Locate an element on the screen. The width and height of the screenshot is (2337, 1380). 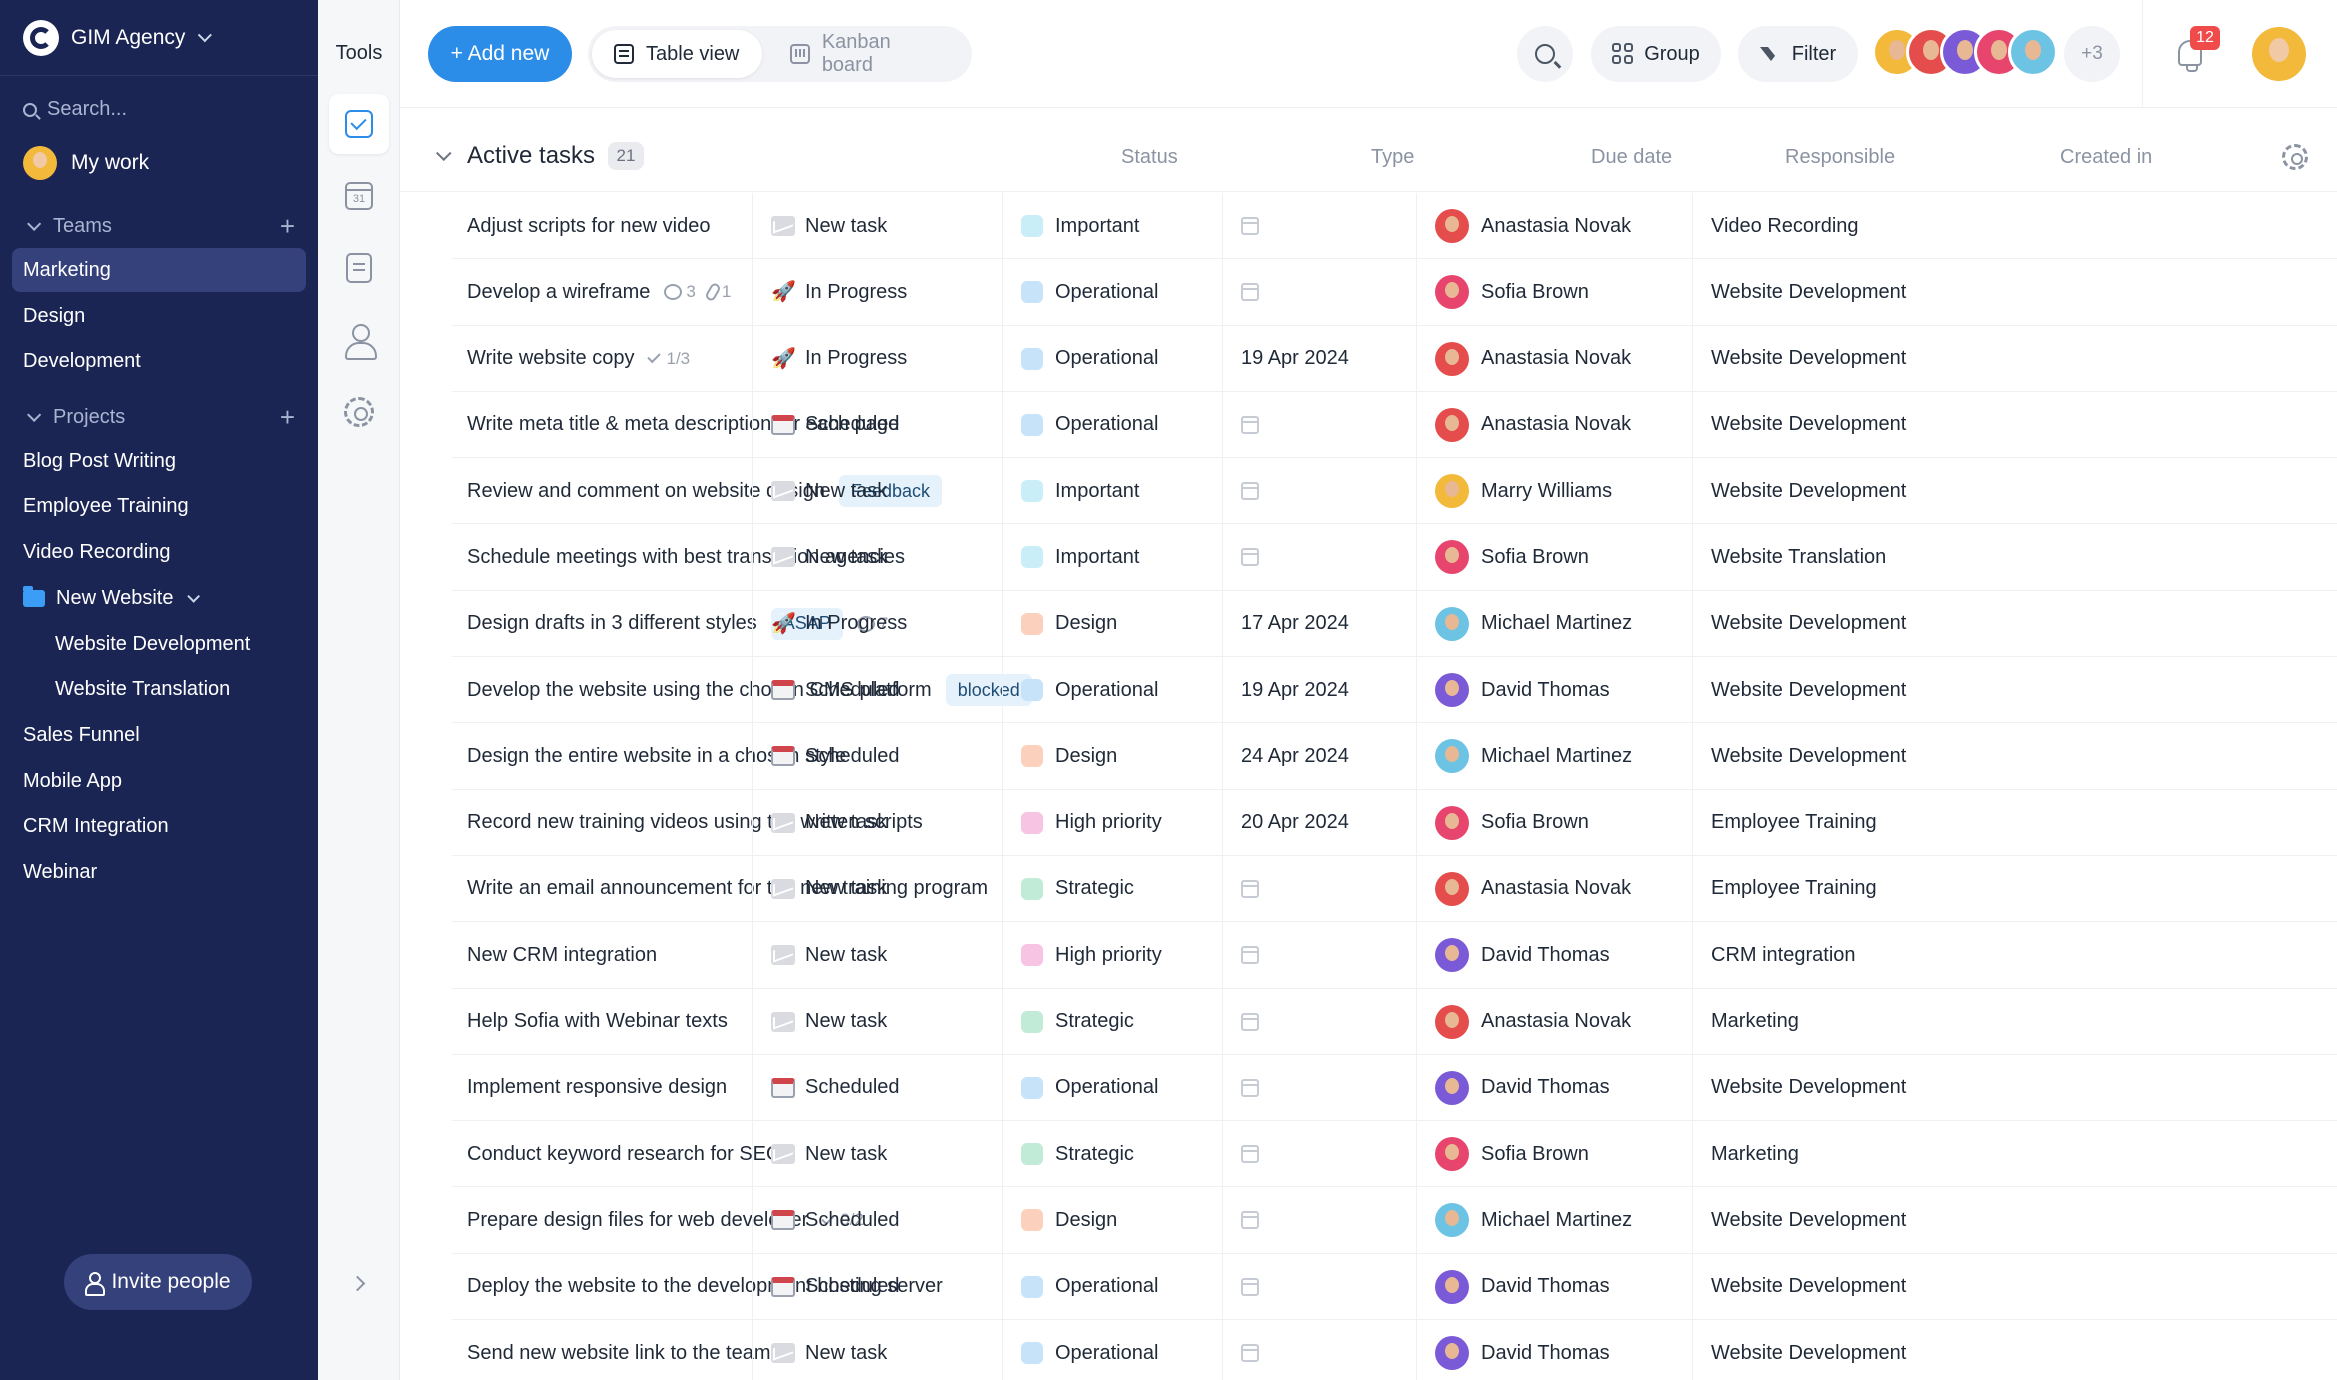
user-avatar is located at coordinates (2279, 54).